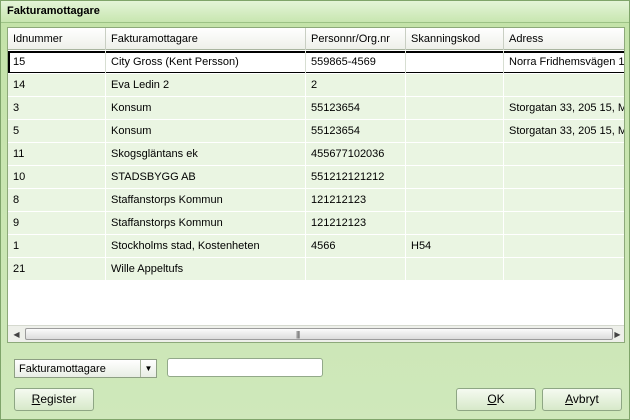 The image size is (630, 420). What do you see at coordinates (58, 399) in the screenshot?
I see `register-label-post: egister` at bounding box center [58, 399].